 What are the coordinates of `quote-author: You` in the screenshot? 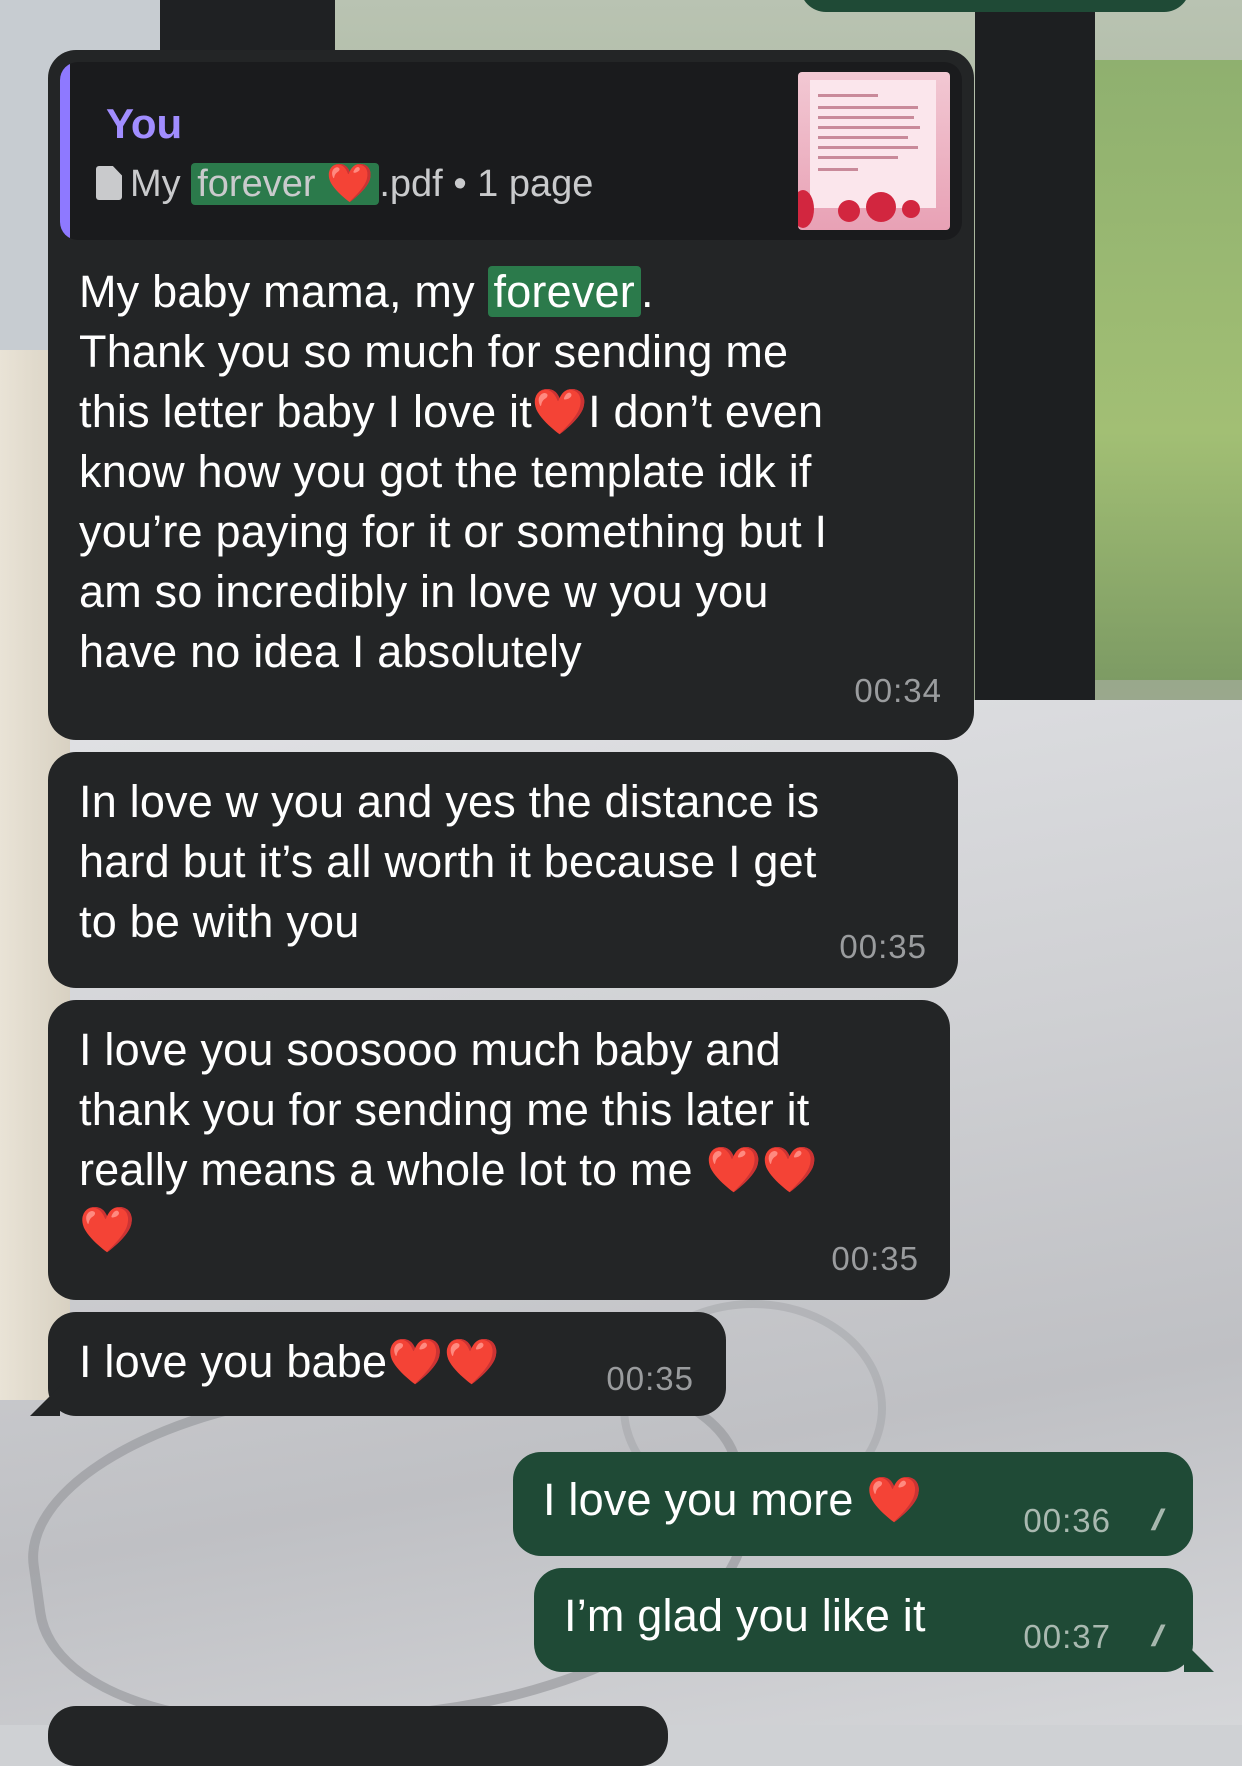 It's located at (144, 123).